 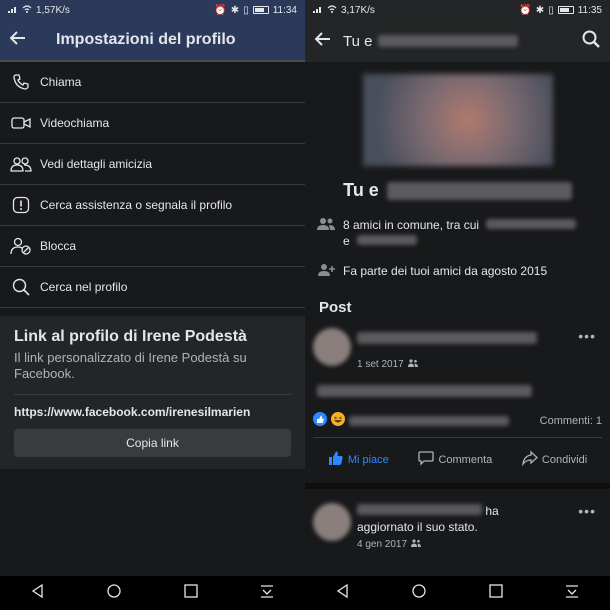 What do you see at coordinates (336, 459) in the screenshot?
I see `thumbs-up-icon` at bounding box center [336, 459].